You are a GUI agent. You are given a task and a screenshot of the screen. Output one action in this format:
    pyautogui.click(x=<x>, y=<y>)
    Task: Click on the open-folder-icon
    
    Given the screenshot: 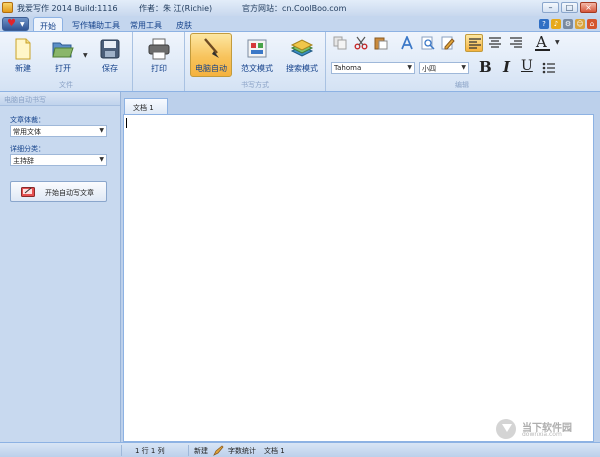 What is the action you would take?
    pyautogui.click(x=63, y=50)
    